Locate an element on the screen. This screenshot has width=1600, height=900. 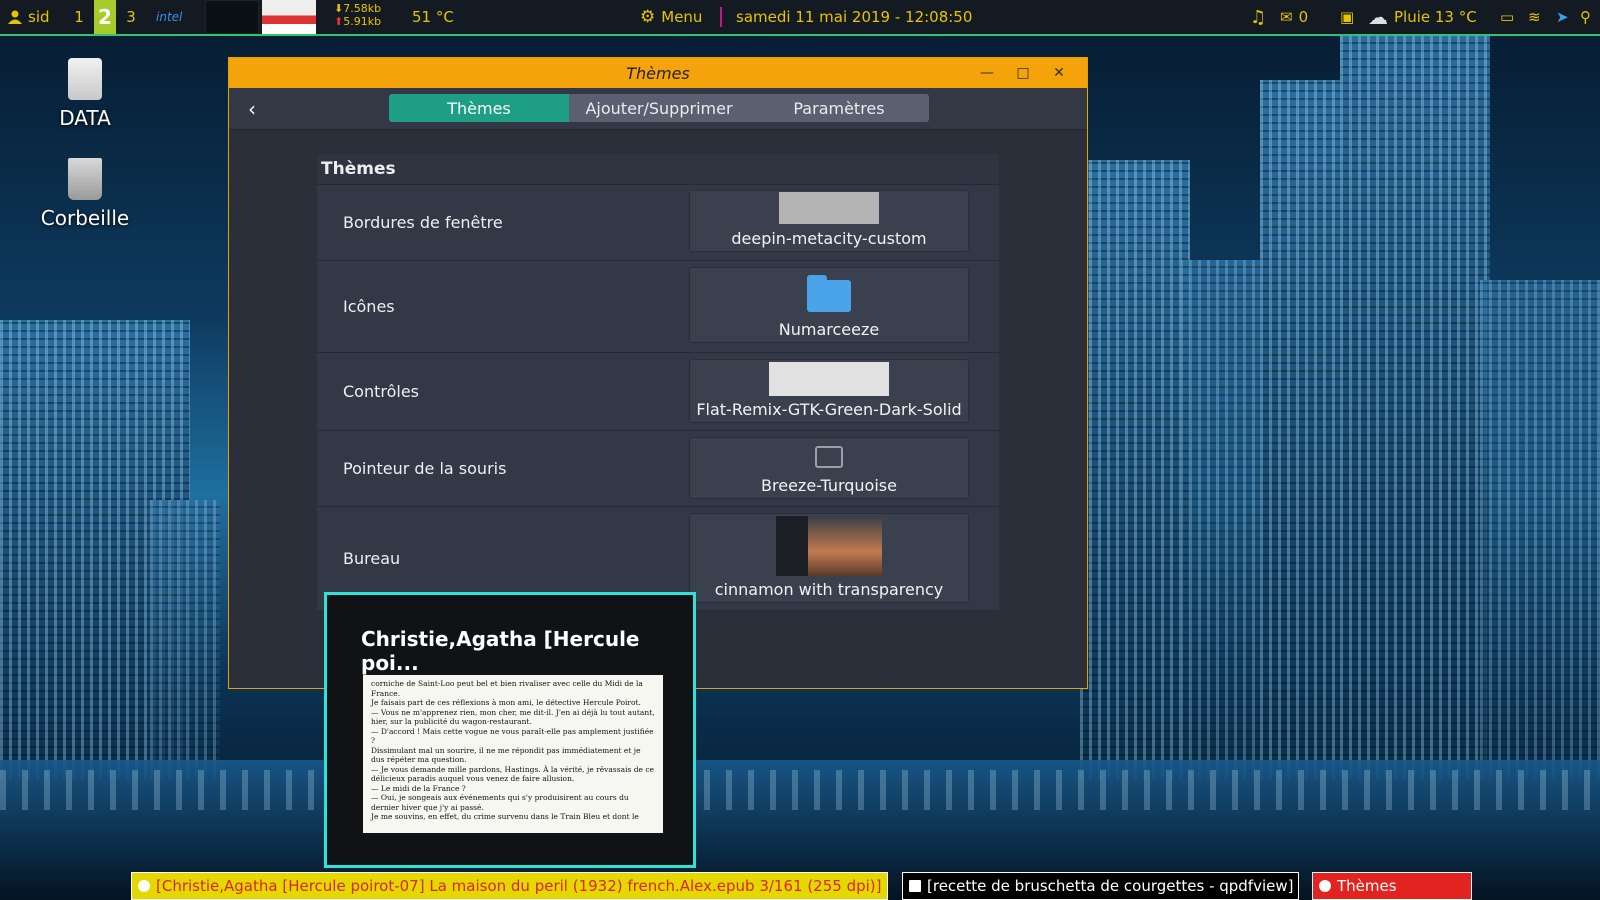
close-button: ✕ is located at coordinates (1059, 73).